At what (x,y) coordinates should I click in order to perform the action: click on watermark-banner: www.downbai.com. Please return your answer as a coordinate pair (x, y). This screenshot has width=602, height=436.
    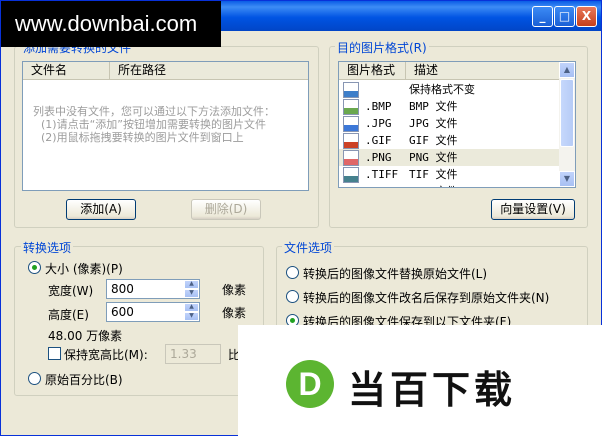
    Looking at the image, I should click on (111, 24).